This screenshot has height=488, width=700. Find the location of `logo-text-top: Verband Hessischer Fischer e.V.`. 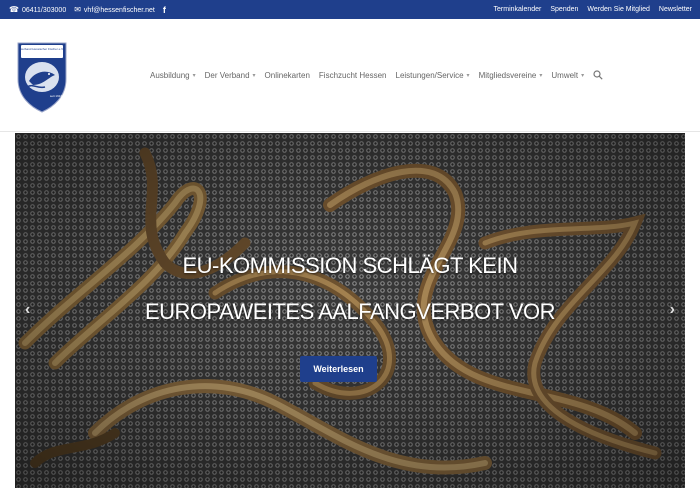

logo-text-top: Verband Hessischer Fischer e.V. is located at coordinates (42, 49).